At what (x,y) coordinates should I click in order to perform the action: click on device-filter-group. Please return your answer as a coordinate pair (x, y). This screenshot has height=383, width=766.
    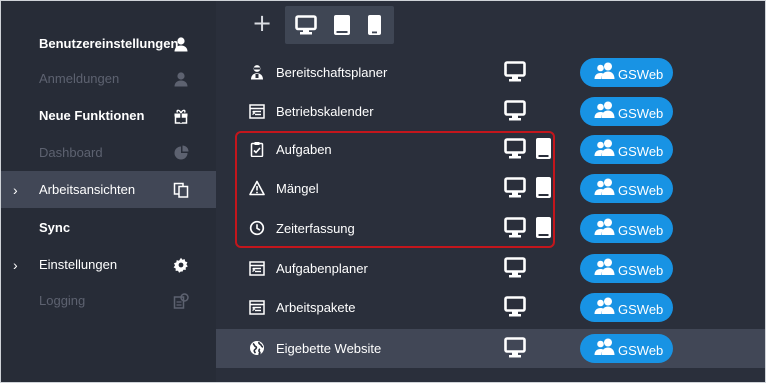
    Looking at the image, I should click on (339, 25).